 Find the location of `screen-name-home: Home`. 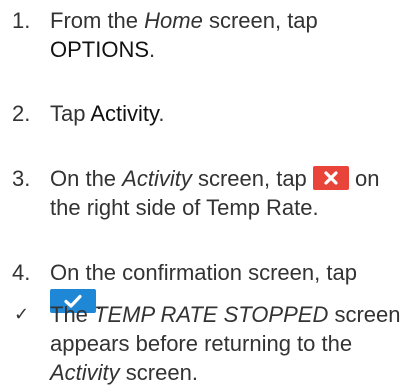

screen-name-home: Home is located at coordinates (173, 20).